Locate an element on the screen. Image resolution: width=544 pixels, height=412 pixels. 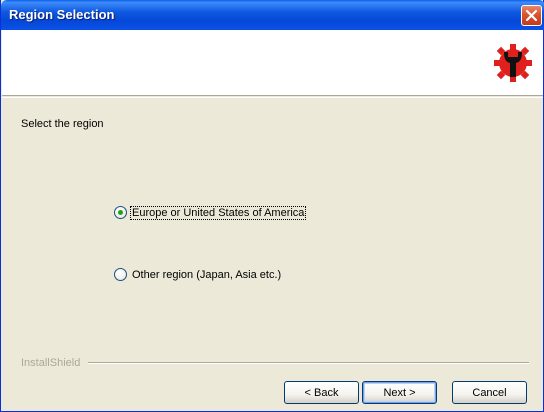
brand-text: InstallShield is located at coordinates (51, 363).